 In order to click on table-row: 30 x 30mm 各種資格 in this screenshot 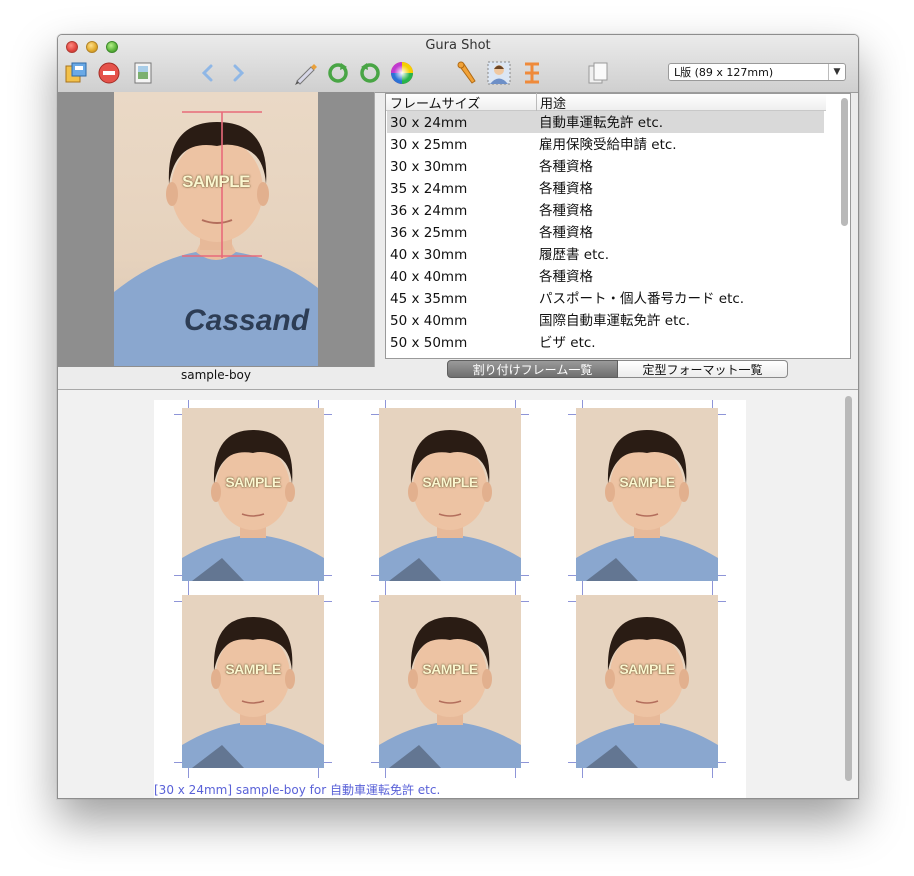, I will do `click(605, 166)`.